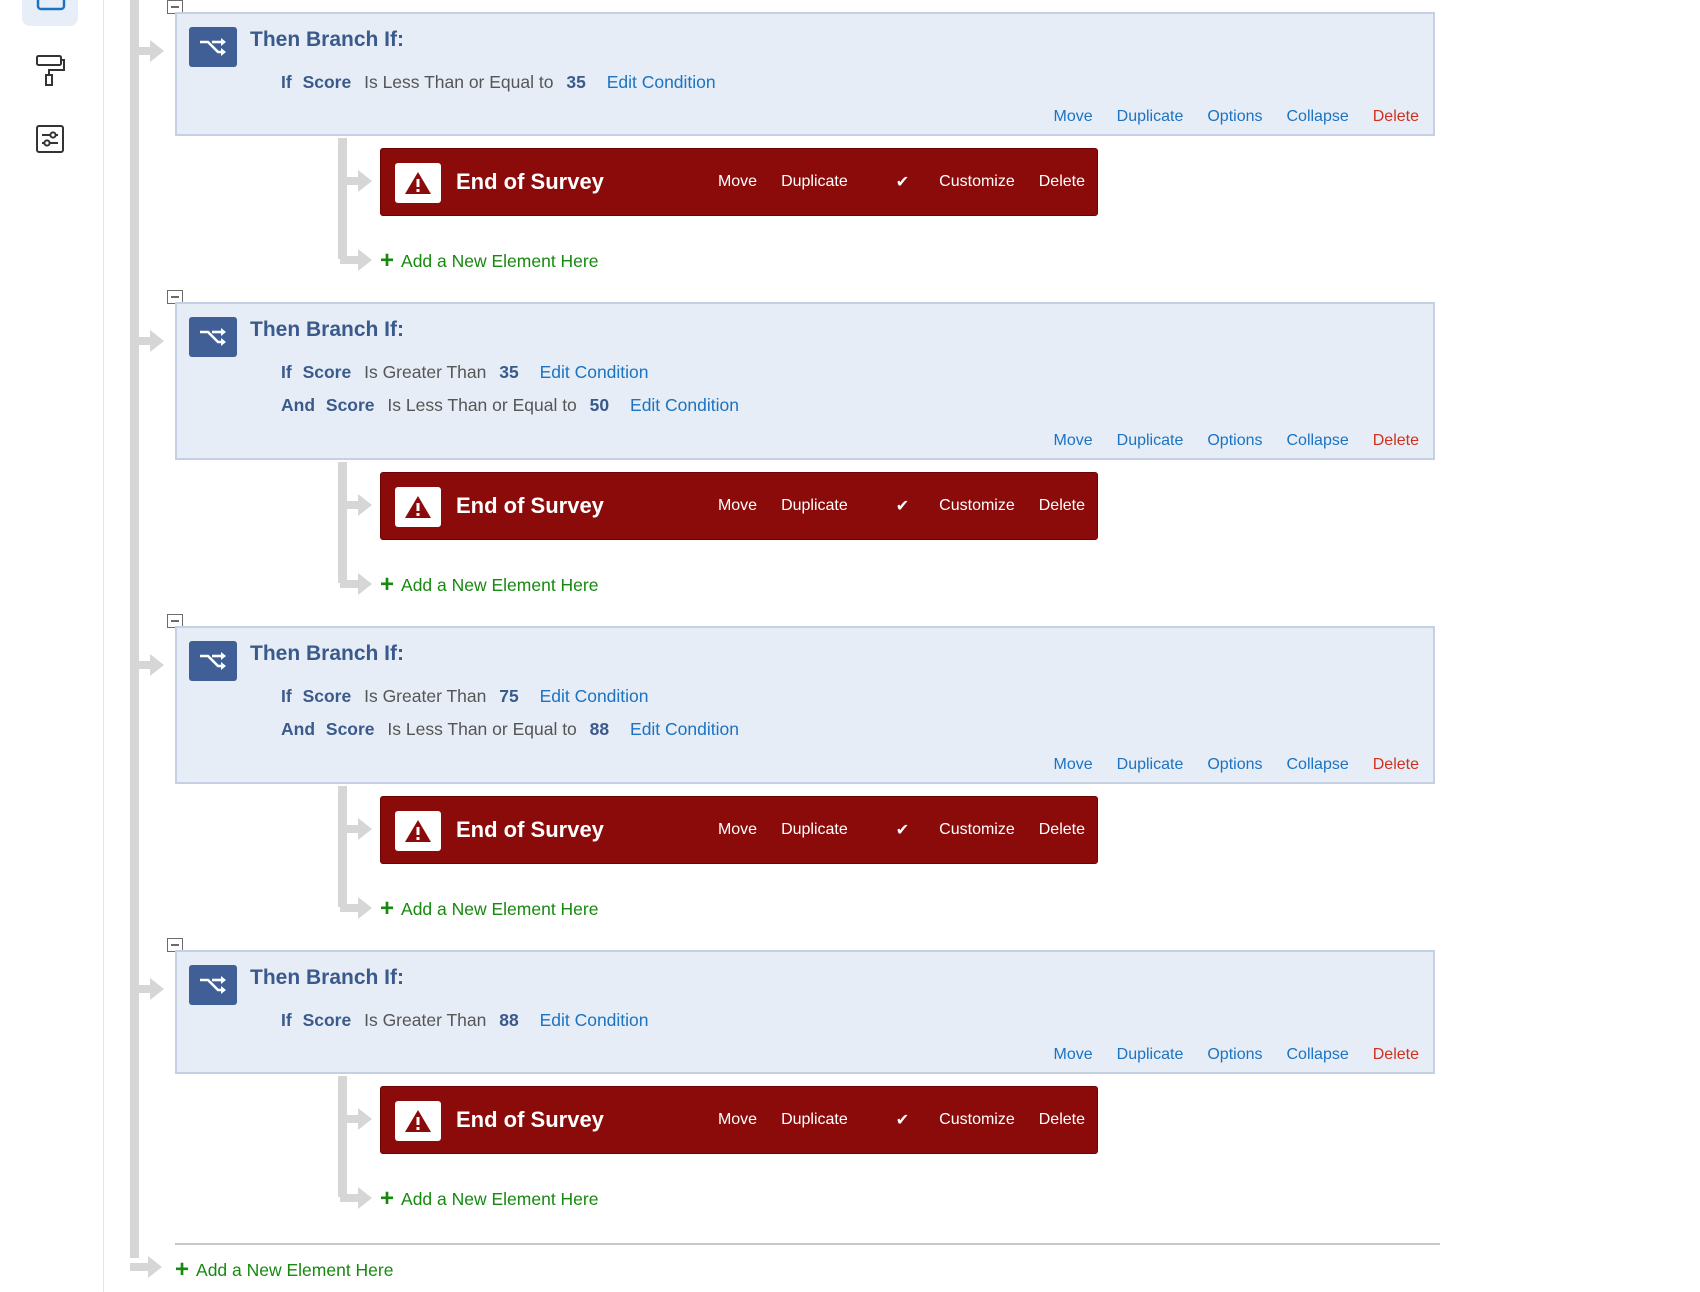 This screenshot has height=1292, width=1700. I want to click on condition-operator: Is Greater Than, so click(425, 696).